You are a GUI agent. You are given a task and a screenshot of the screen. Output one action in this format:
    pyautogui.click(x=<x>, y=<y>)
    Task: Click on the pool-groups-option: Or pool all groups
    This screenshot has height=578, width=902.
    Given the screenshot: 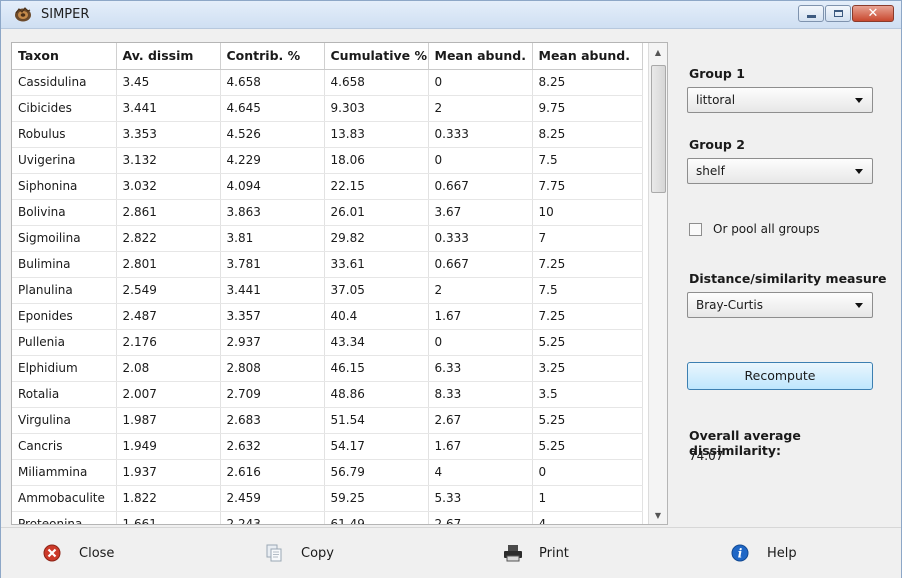 What is the action you would take?
    pyautogui.click(x=754, y=229)
    